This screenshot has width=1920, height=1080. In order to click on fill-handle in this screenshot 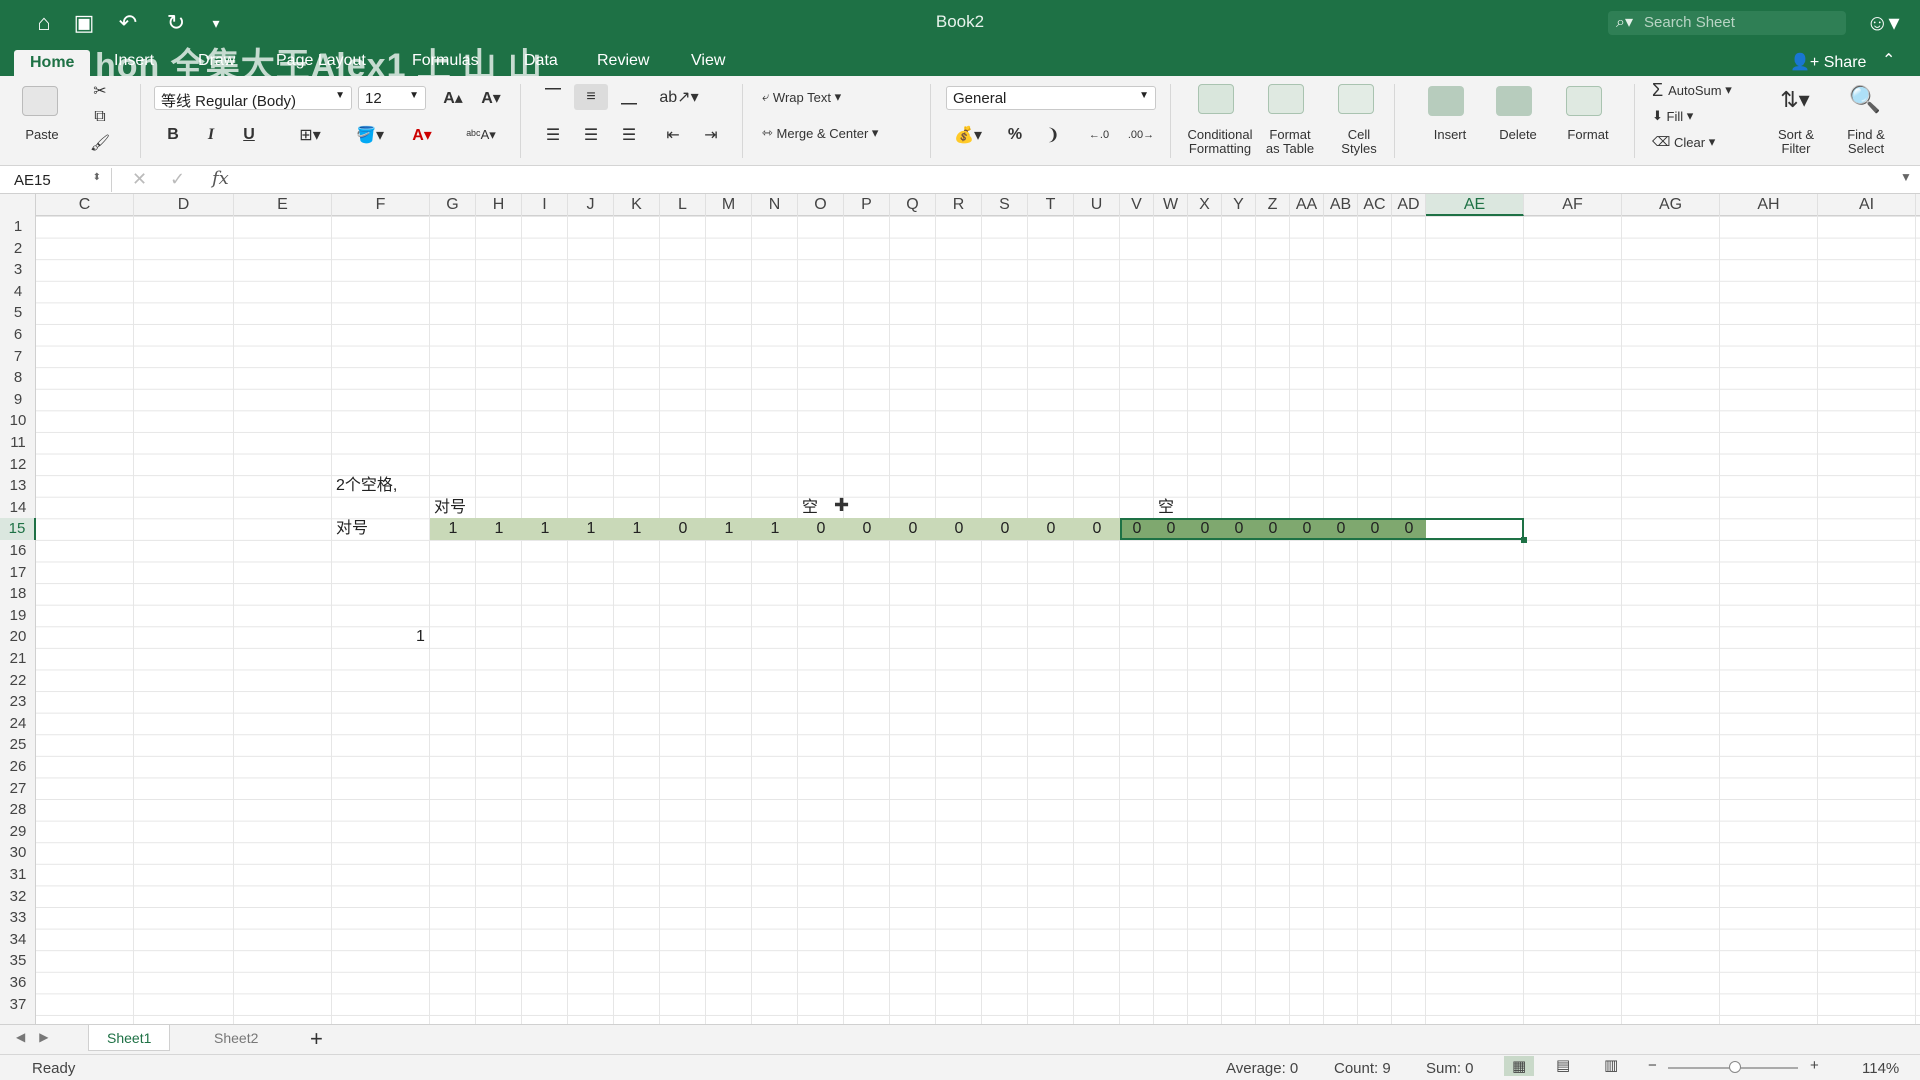, I will do `click(1524, 540)`.